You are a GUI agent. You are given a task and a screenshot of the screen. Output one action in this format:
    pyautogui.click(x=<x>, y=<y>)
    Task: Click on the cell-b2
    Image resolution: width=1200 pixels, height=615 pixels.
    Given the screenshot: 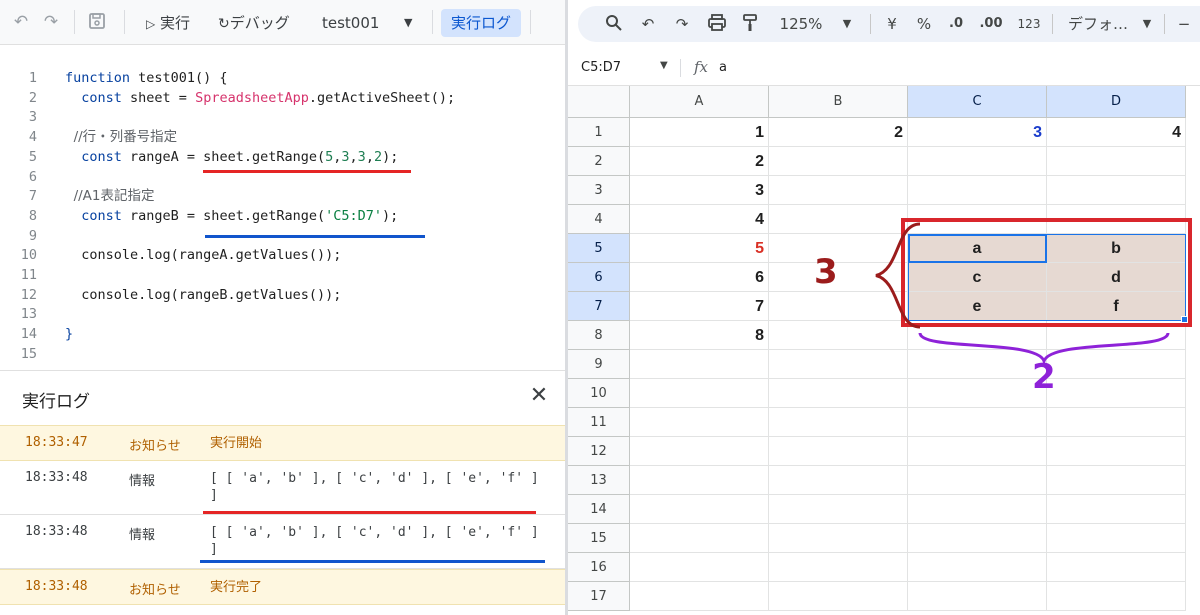 What is the action you would take?
    pyautogui.click(x=838, y=161)
    